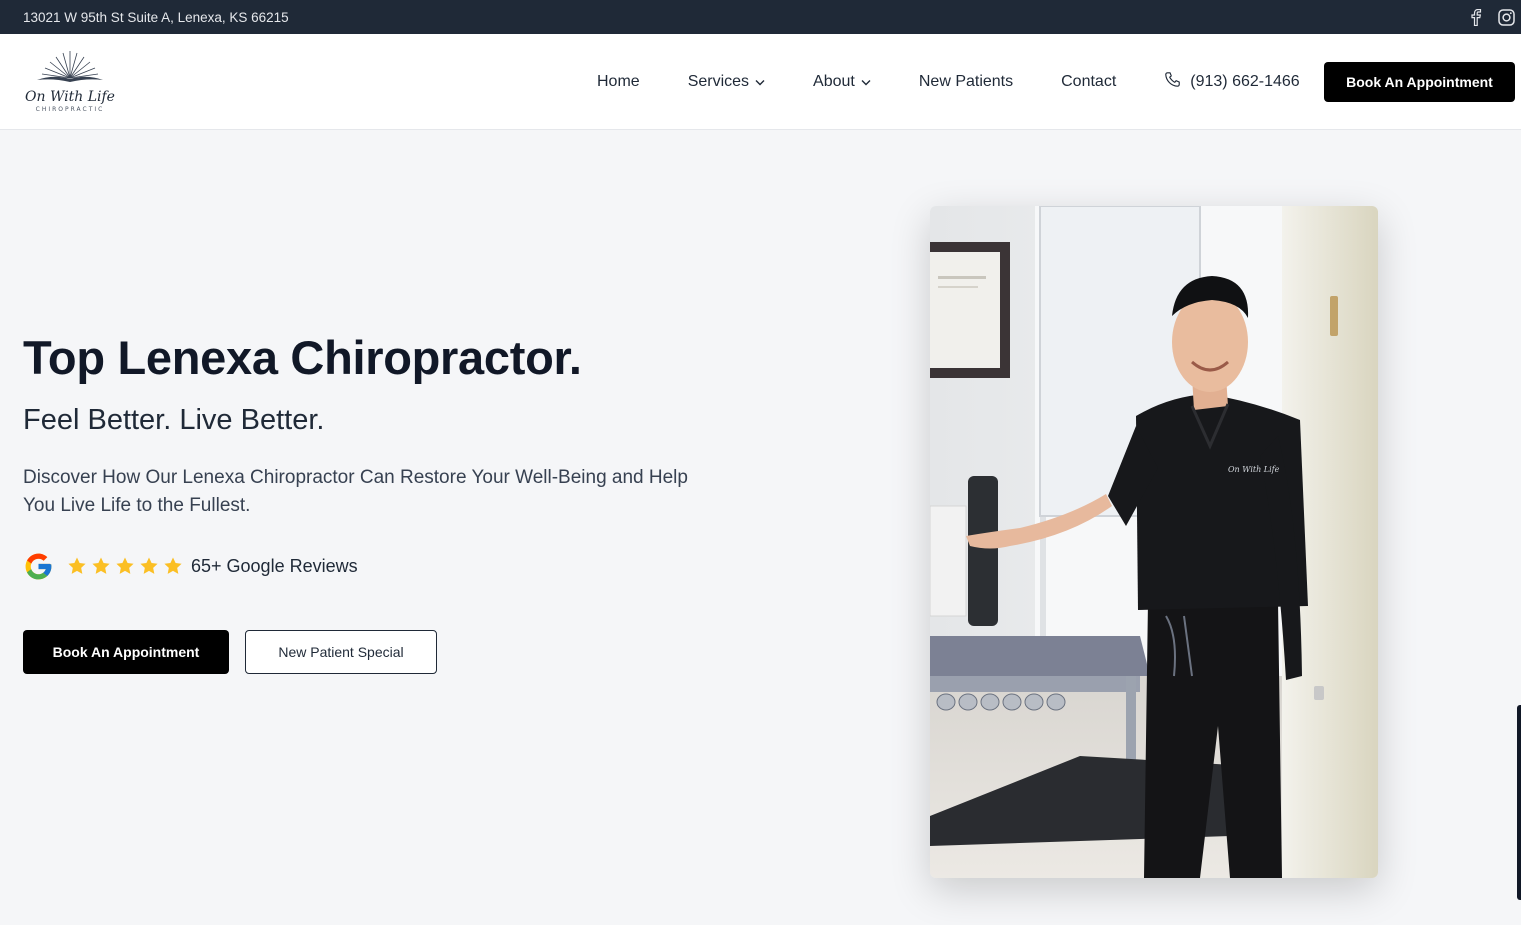  I want to click on star-rating, so click(125, 566).